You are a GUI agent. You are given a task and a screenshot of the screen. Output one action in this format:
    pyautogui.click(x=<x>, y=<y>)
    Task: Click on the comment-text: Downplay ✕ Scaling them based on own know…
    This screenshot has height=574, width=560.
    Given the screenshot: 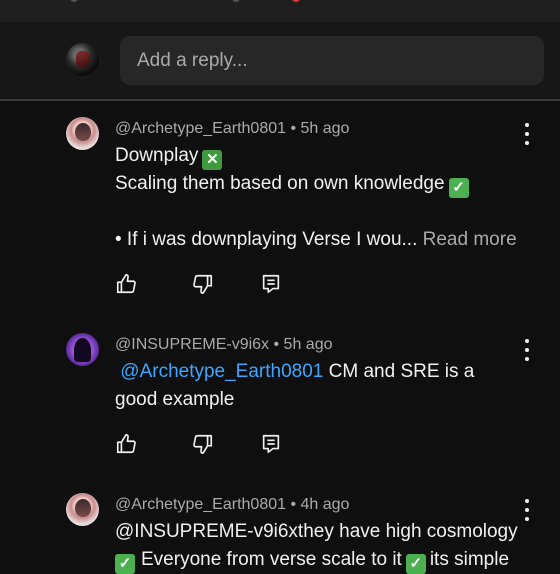 What is the action you would take?
    pyautogui.click(x=316, y=197)
    